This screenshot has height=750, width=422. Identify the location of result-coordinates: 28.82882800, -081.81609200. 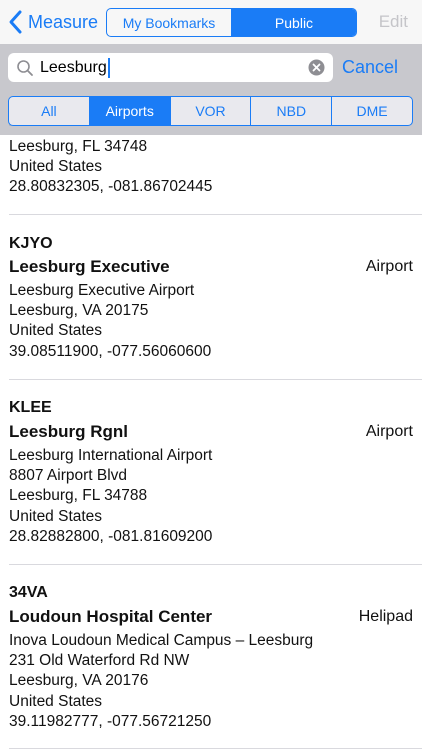
(111, 536).